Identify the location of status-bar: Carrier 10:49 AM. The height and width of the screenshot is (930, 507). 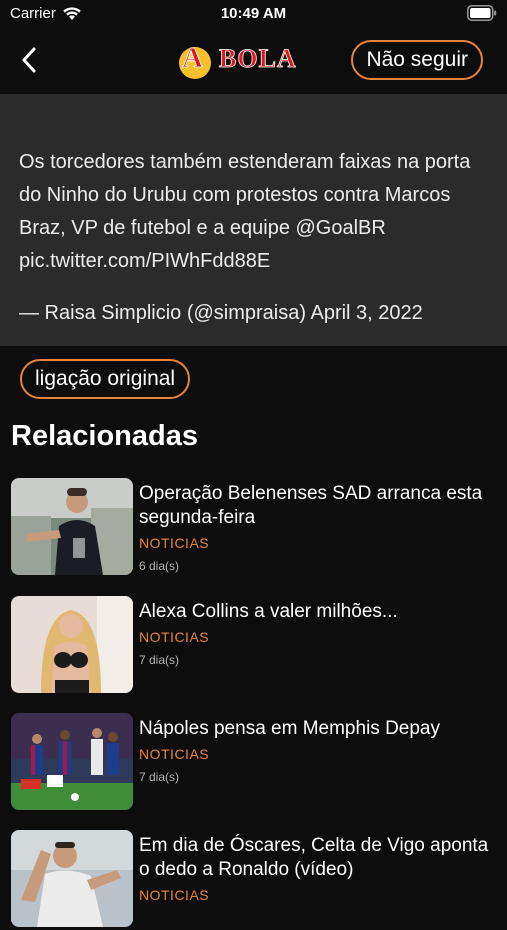
(253, 14).